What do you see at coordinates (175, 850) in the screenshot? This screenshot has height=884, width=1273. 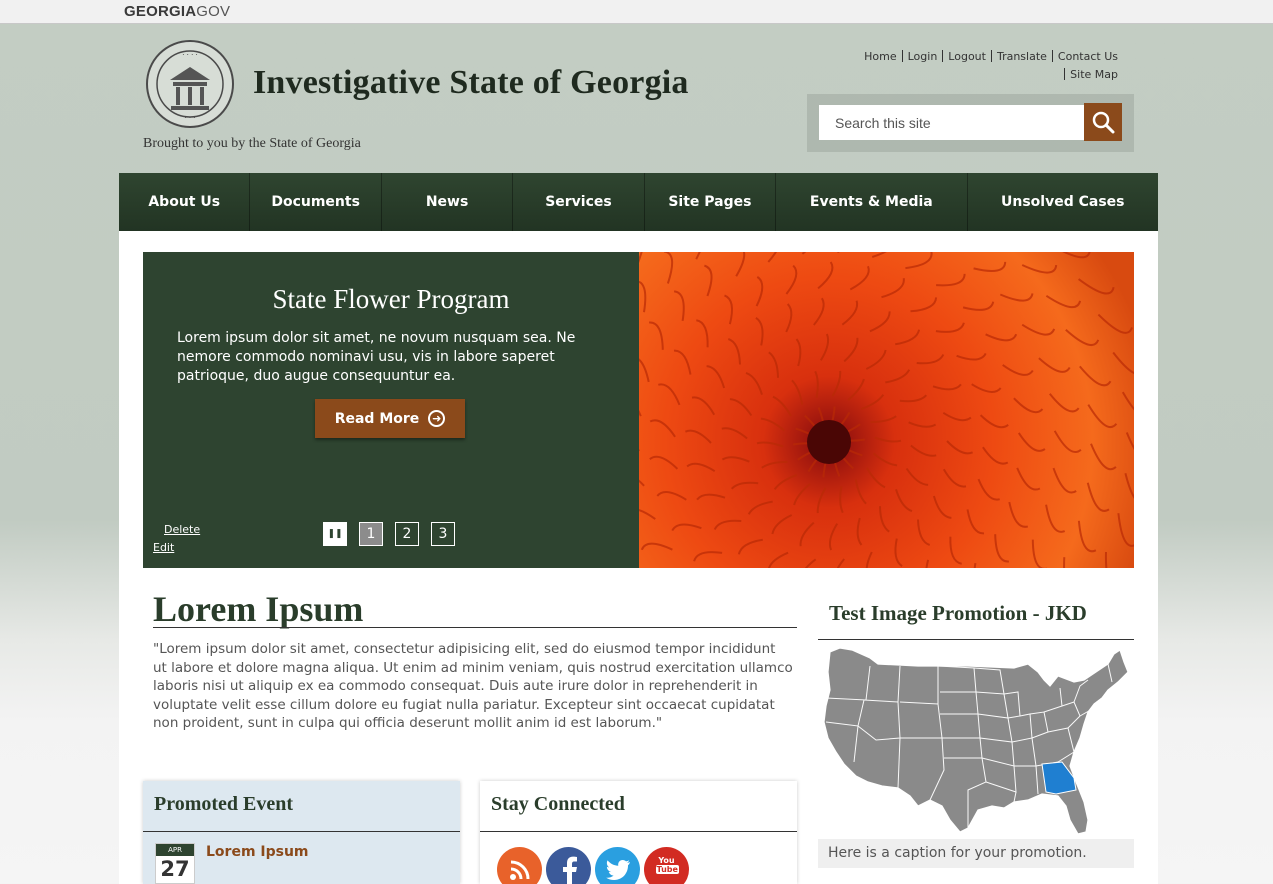 I see `event-month: APR` at bounding box center [175, 850].